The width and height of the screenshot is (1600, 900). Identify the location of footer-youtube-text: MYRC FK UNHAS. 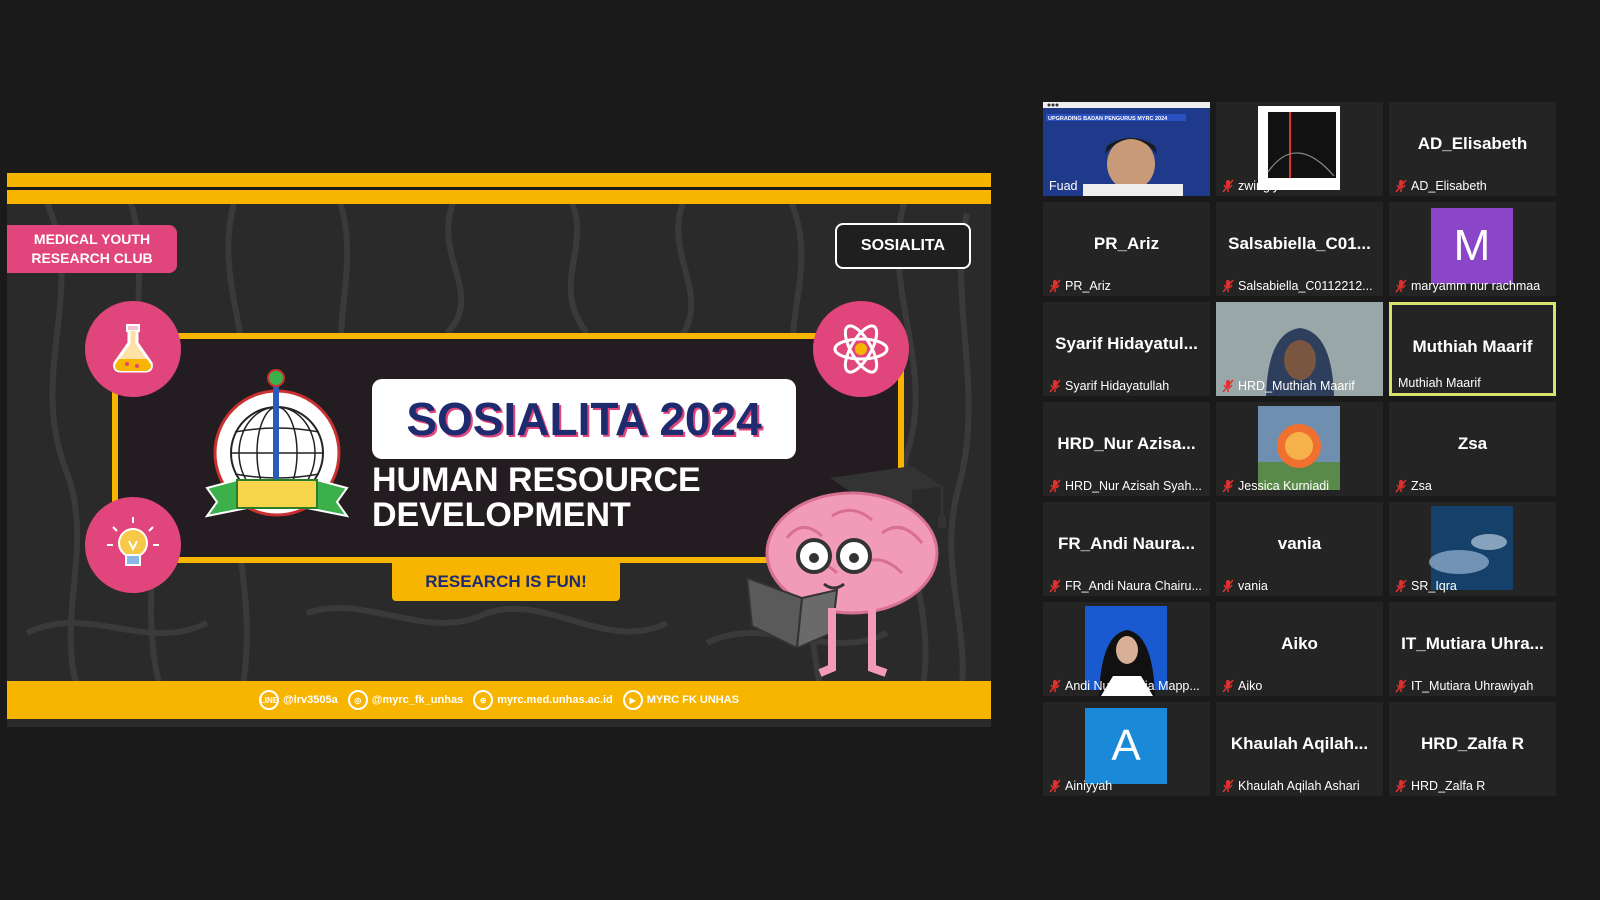
(693, 700).